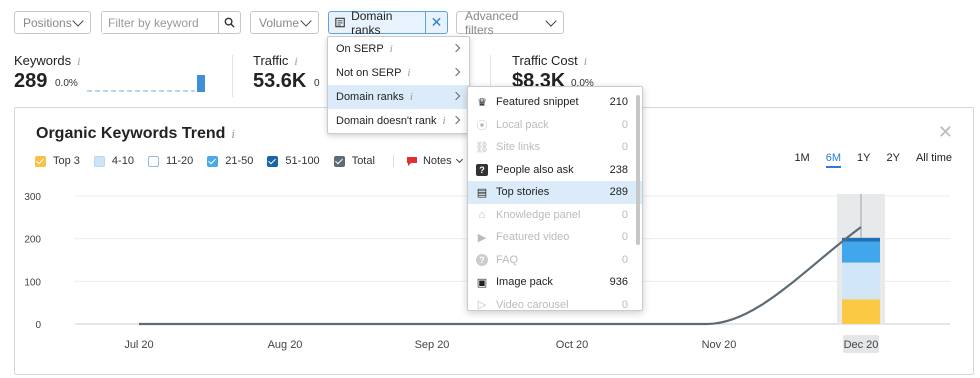 The width and height of the screenshot is (980, 378). I want to click on keywords-sparkline, so click(146, 83).